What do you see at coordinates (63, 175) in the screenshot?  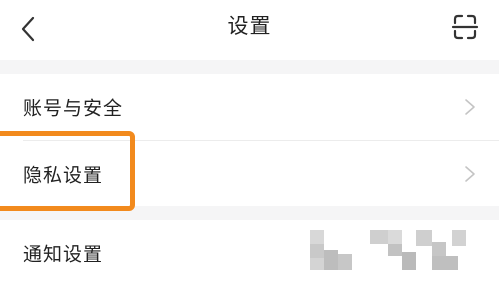 I see `settings-item-label: 隐私设置` at bounding box center [63, 175].